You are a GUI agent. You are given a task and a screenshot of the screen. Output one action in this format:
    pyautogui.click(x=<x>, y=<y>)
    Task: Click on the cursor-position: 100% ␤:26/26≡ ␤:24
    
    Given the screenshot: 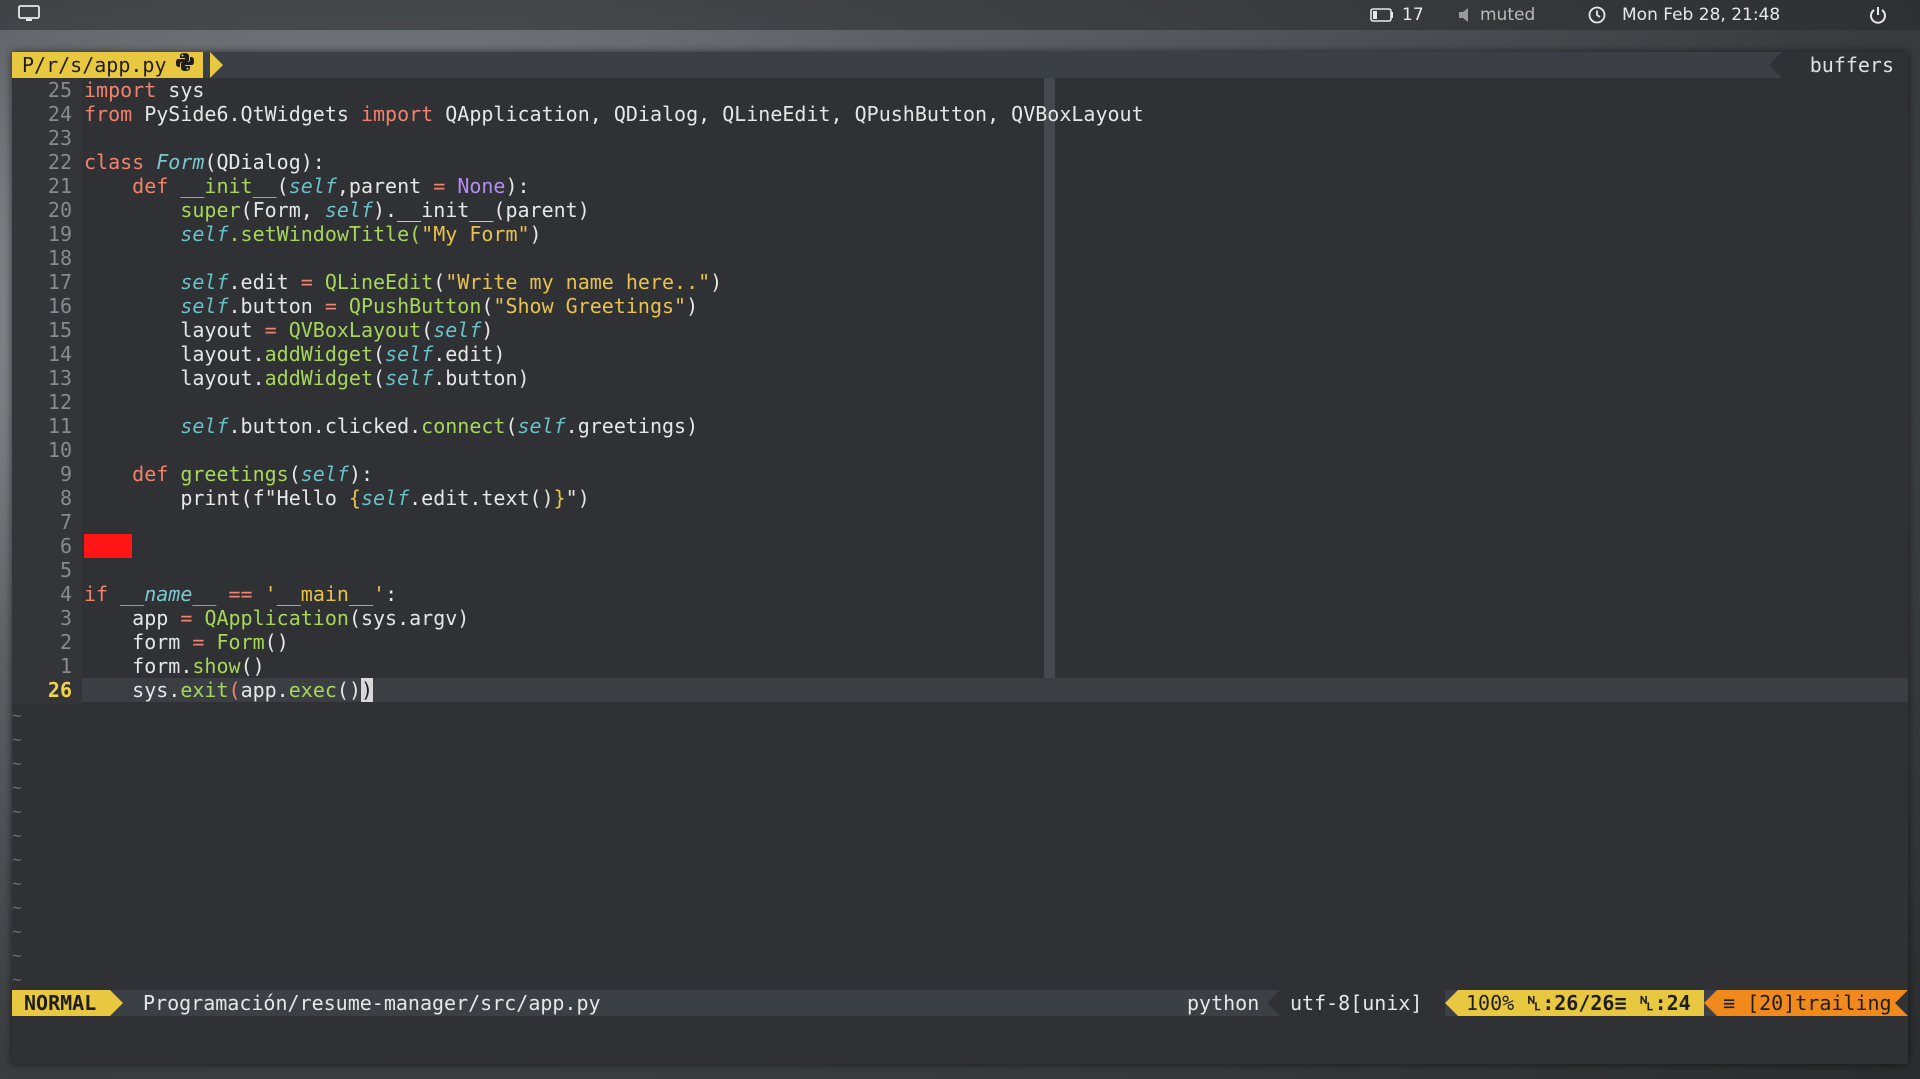 What is the action you would take?
    pyautogui.click(x=1581, y=1003)
    